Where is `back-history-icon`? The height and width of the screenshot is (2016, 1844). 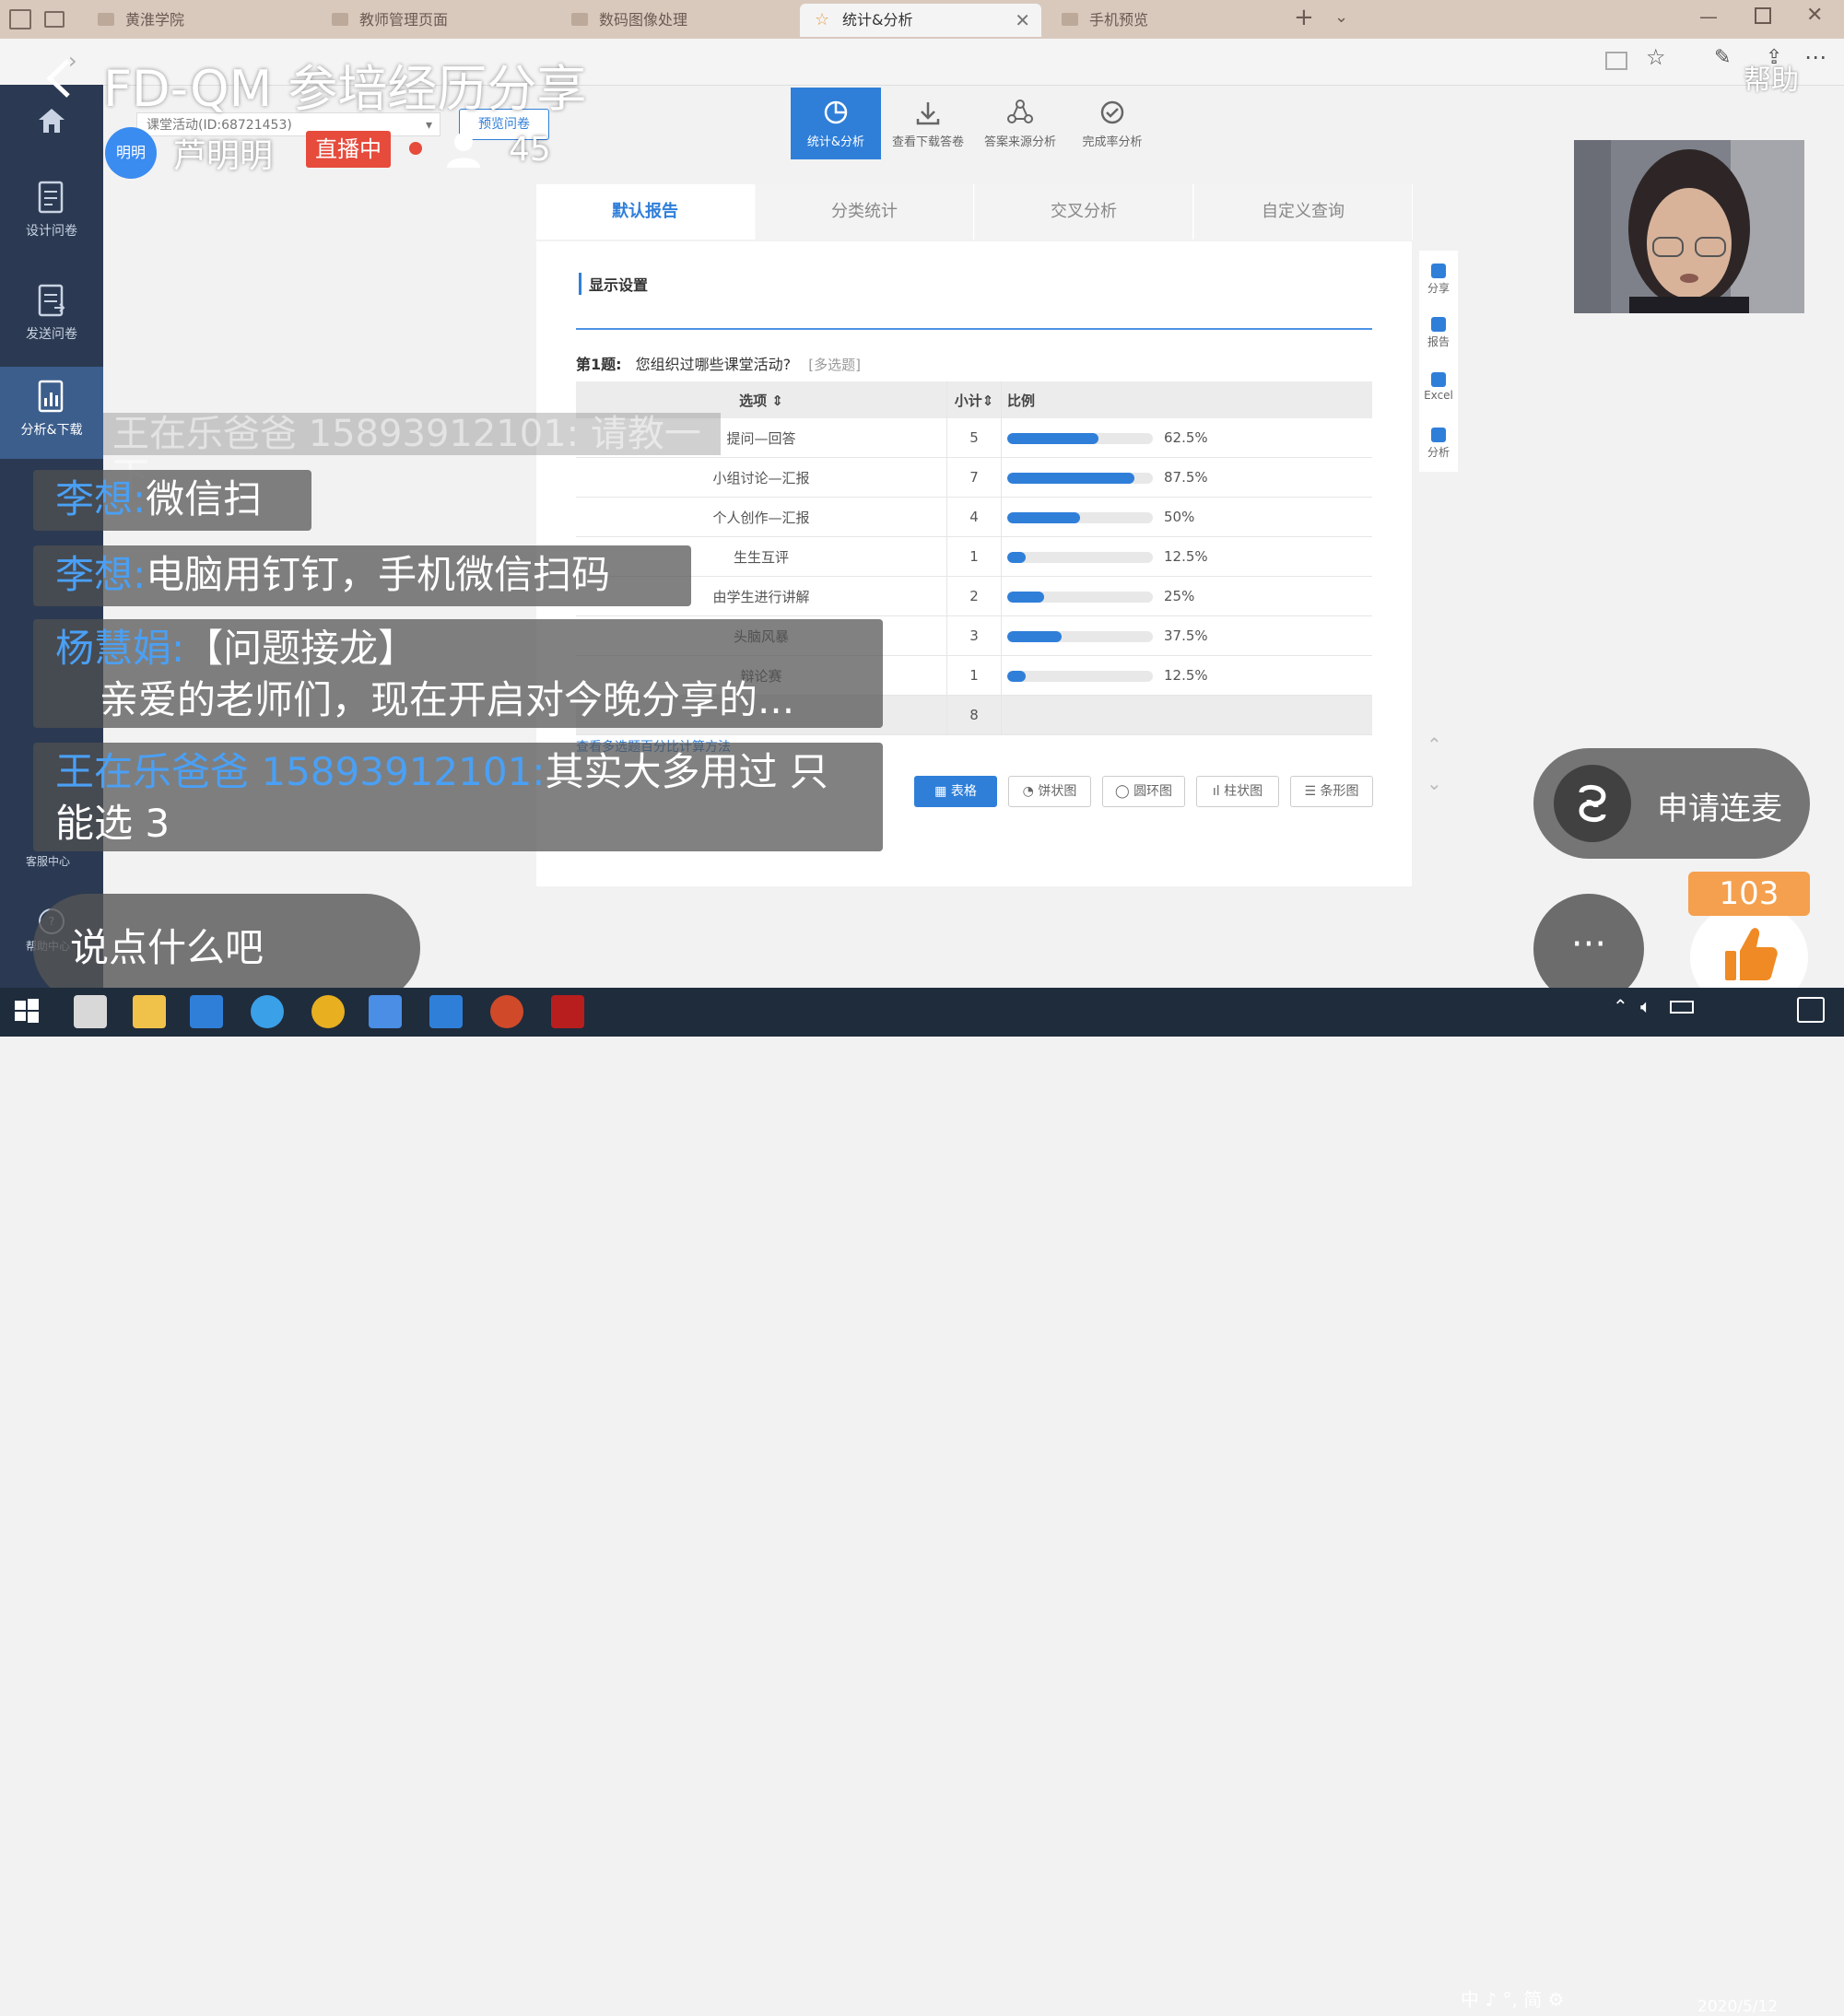 back-history-icon is located at coordinates (54, 19).